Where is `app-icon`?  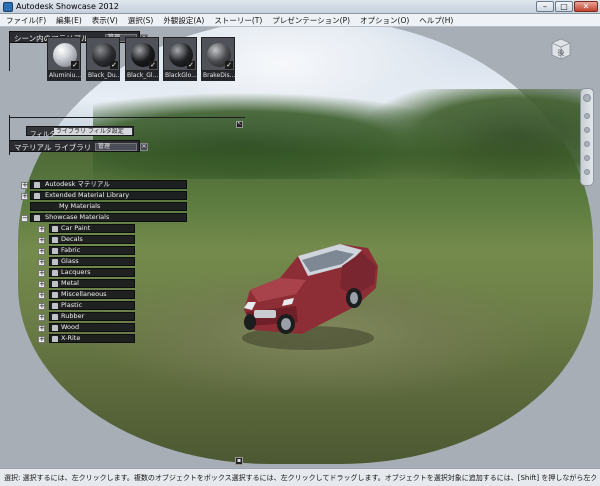 app-icon is located at coordinates (8, 7).